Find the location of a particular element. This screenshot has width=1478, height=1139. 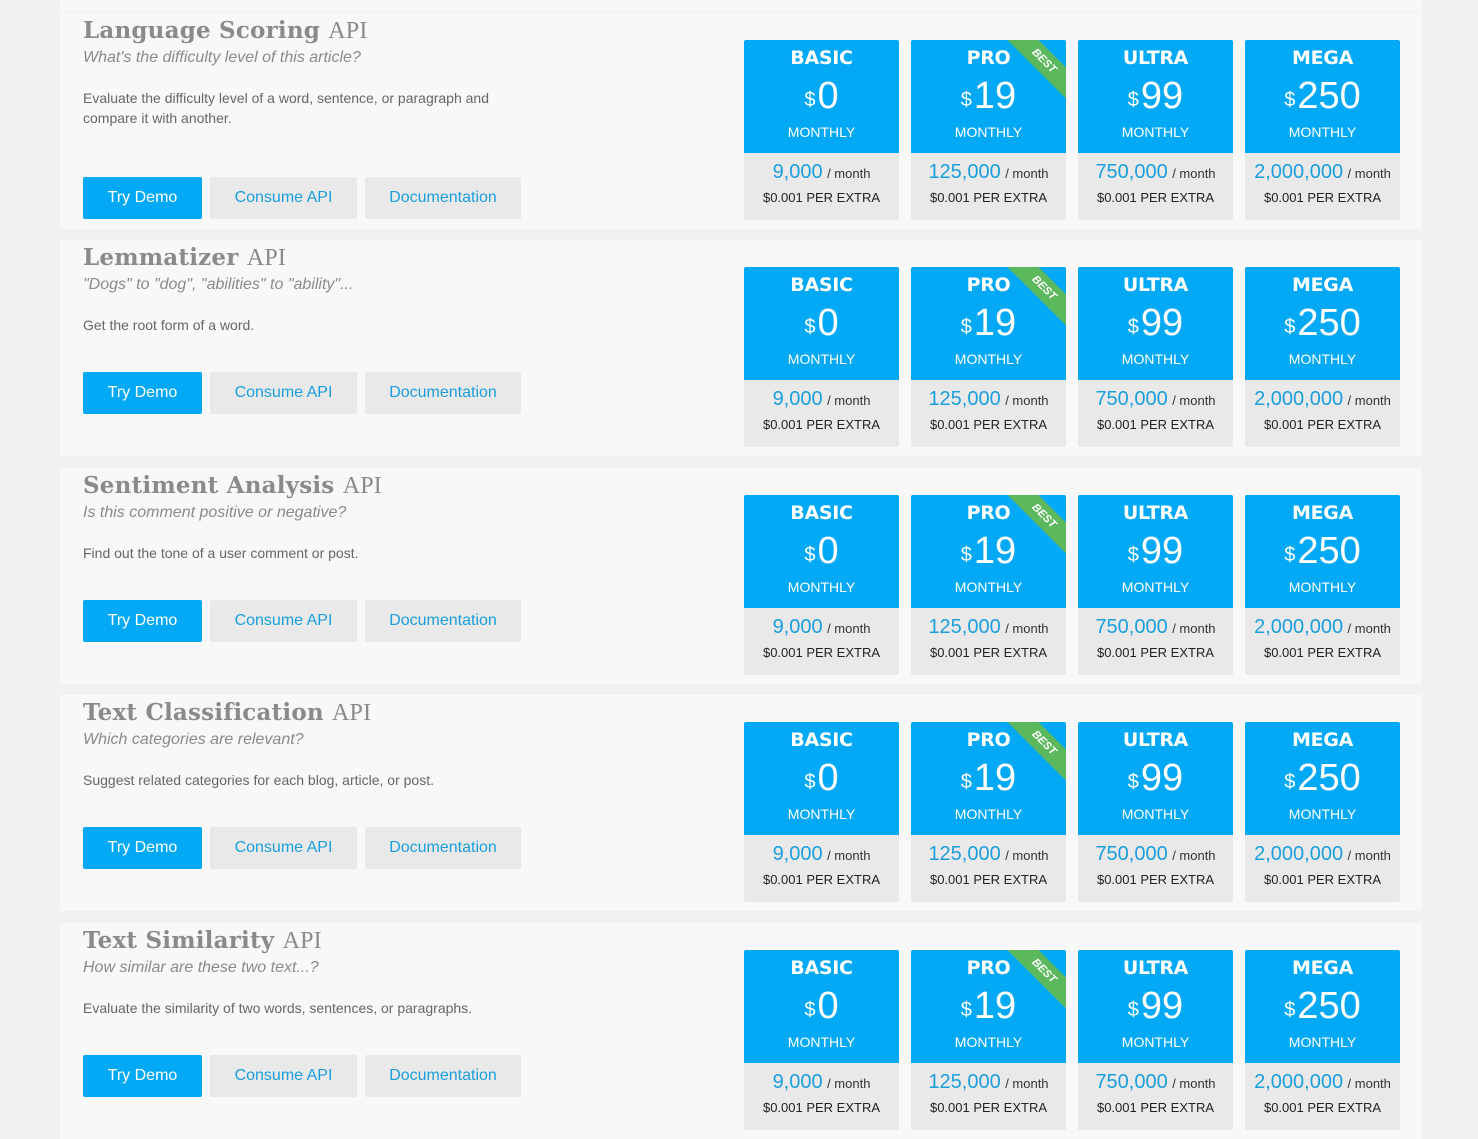

price-amount: 250 is located at coordinates (1329, 1006).